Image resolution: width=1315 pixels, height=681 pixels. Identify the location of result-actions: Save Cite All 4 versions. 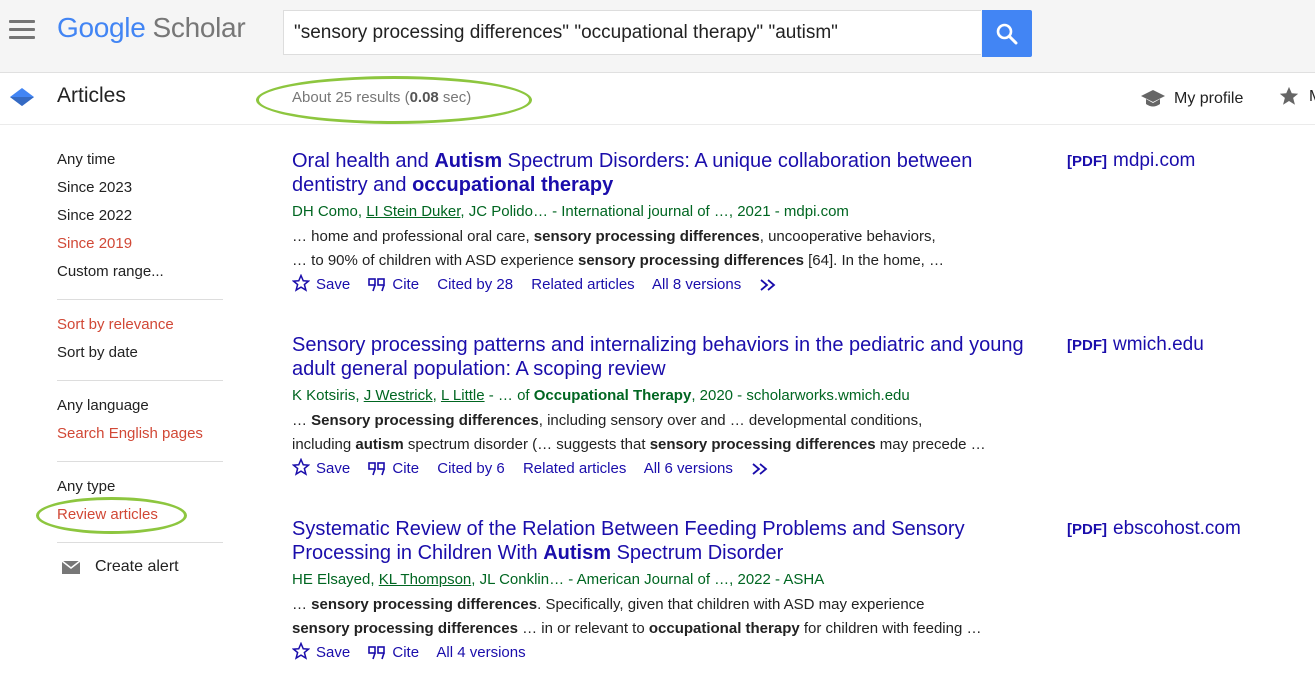
(671, 652).